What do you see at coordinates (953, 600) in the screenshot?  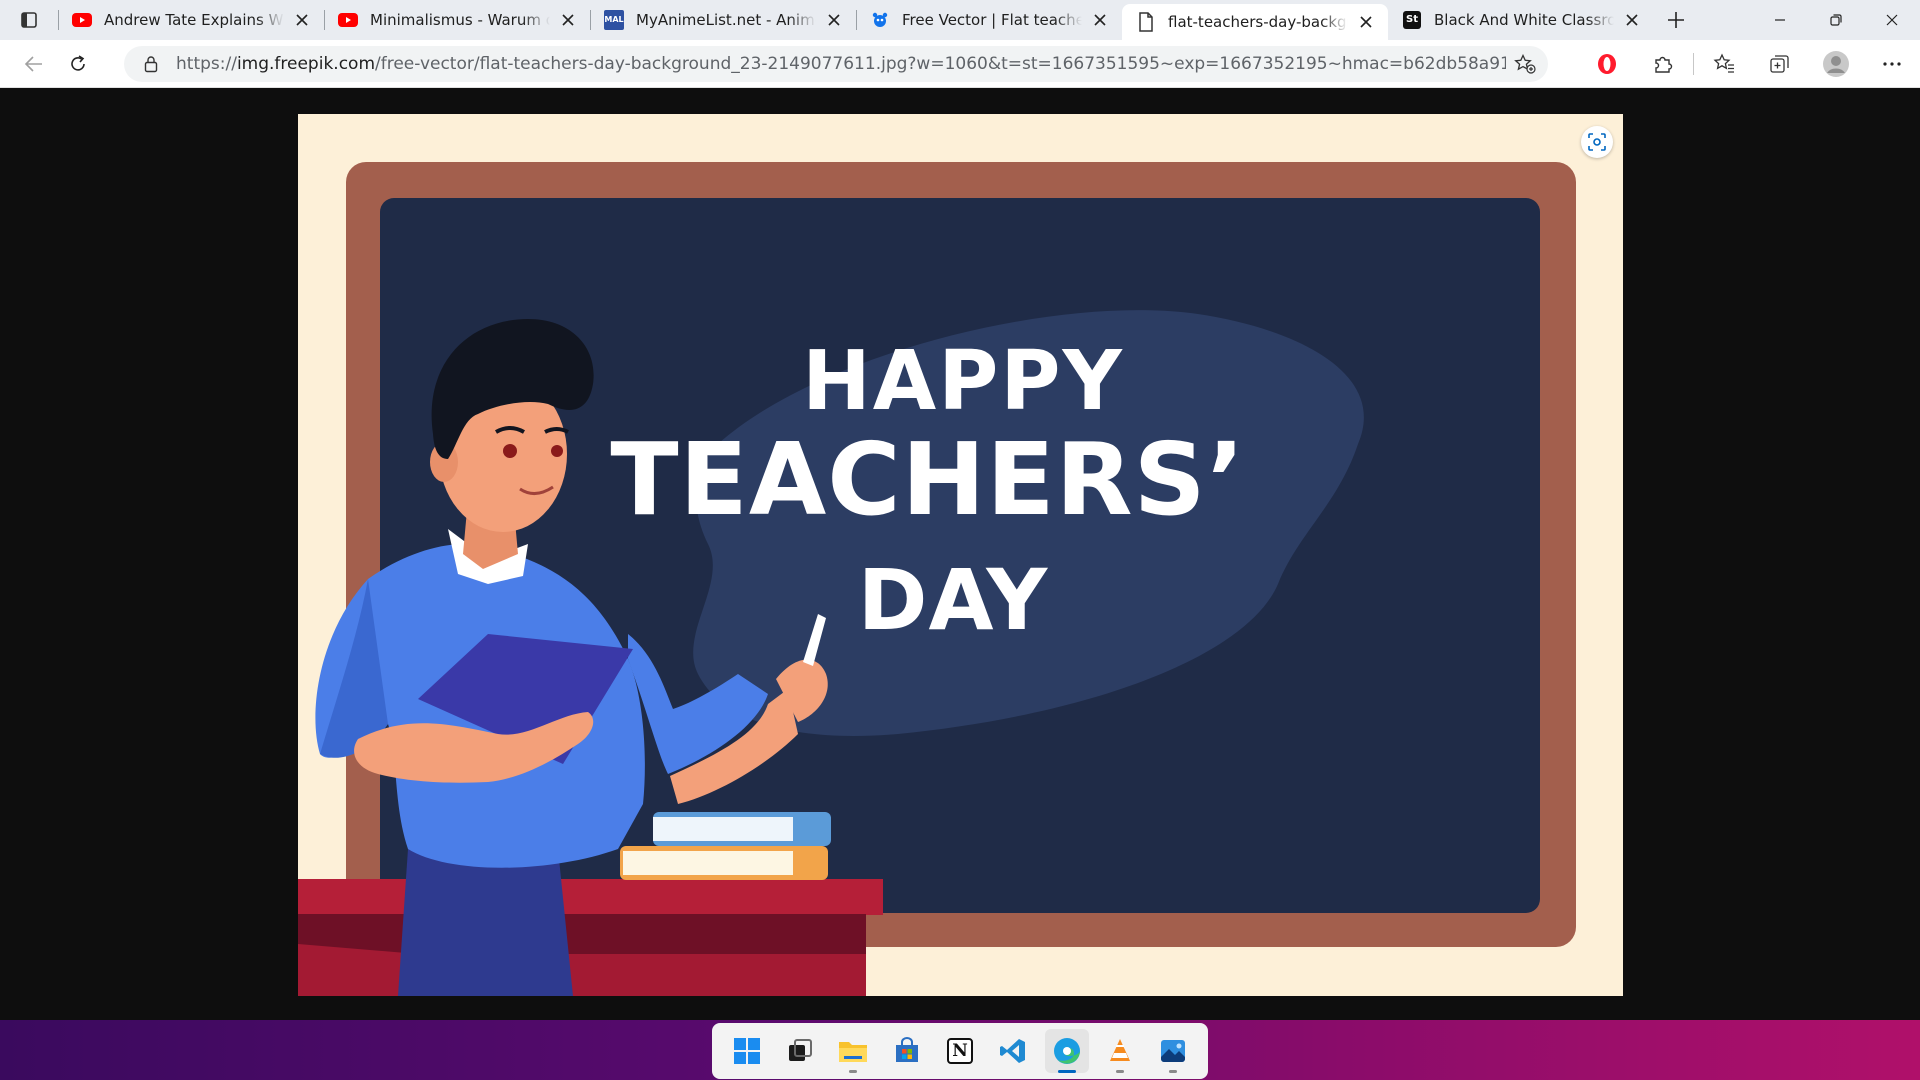 I see `greeting-line-3: DAY` at bounding box center [953, 600].